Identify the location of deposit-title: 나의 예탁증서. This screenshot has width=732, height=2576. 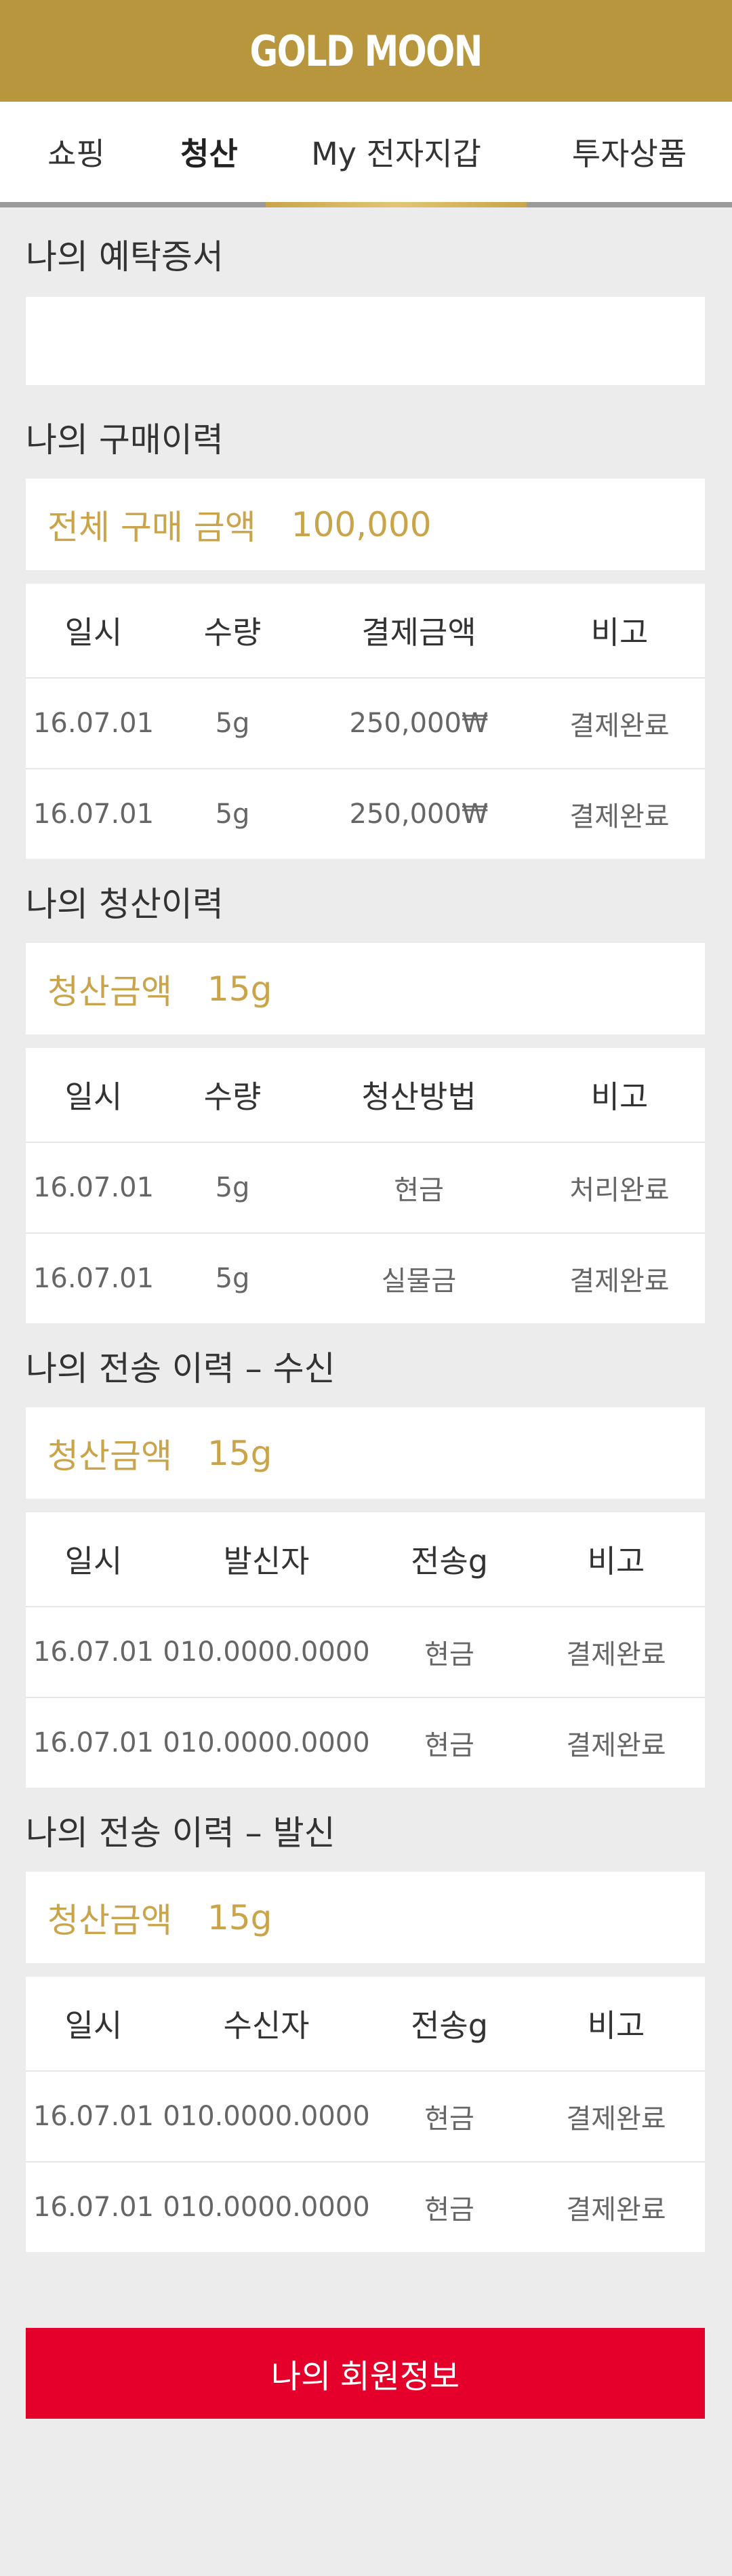
(125, 257).